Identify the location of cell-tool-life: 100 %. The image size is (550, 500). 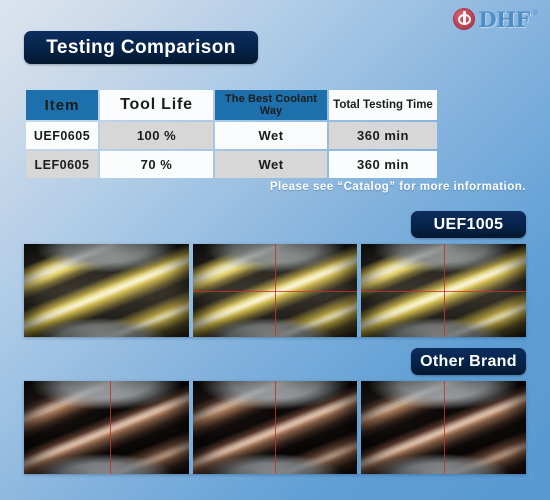
(156, 135).